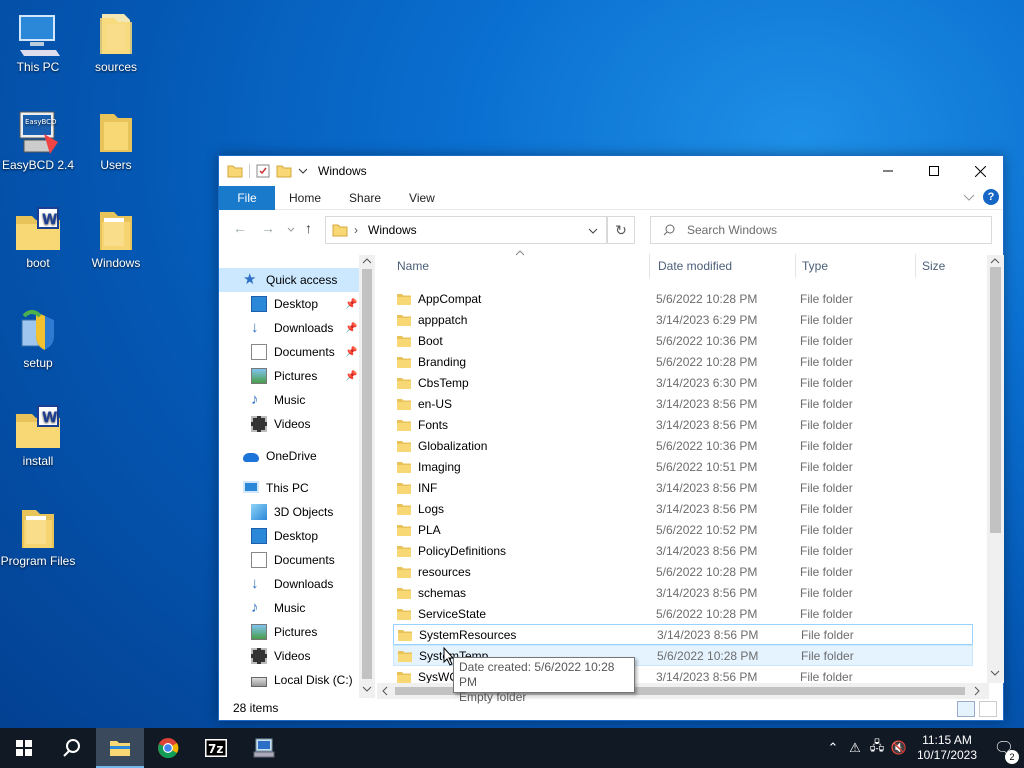  Describe the element at coordinates (815, 266) in the screenshot. I see `column-header-type: Type` at that location.